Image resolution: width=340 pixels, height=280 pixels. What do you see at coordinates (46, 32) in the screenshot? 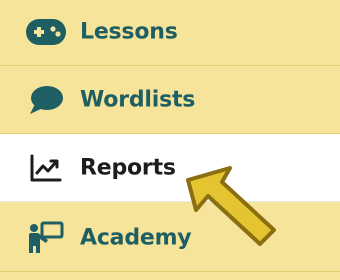
I see `gamepad-icon` at bounding box center [46, 32].